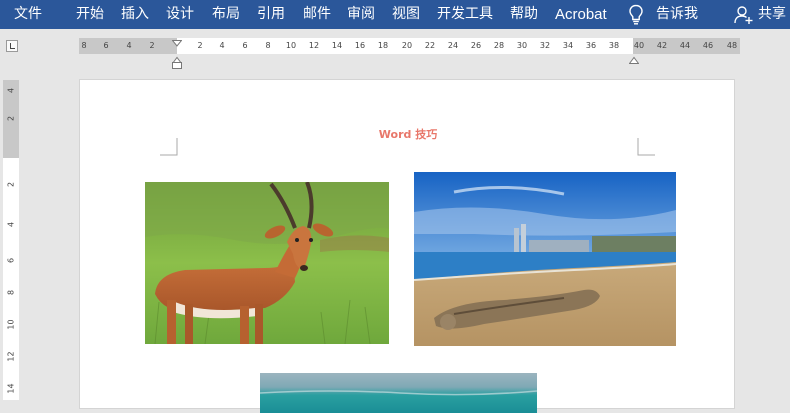 The image size is (790, 413). What do you see at coordinates (12, 46) in the screenshot?
I see `tab-stop-selector-icon` at bounding box center [12, 46].